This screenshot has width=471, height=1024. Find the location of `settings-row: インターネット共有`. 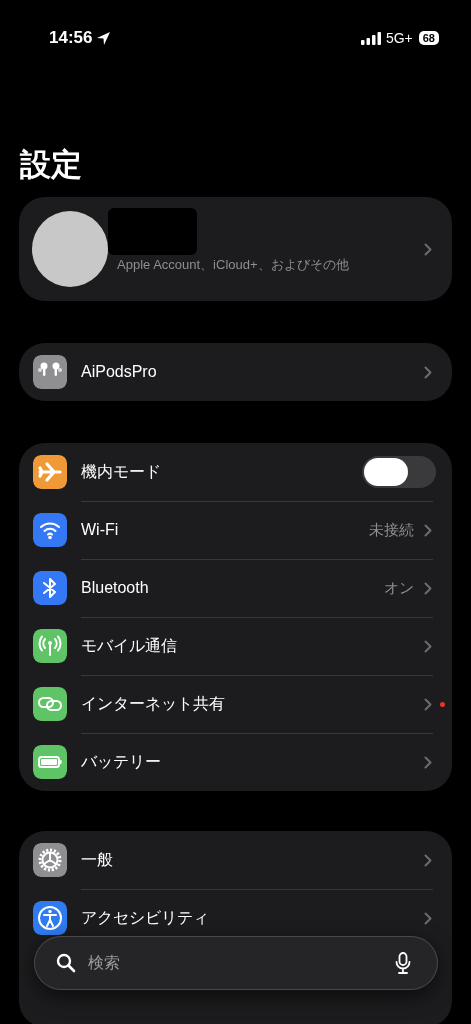

settings-row: インターネット共有 is located at coordinates (256, 704).